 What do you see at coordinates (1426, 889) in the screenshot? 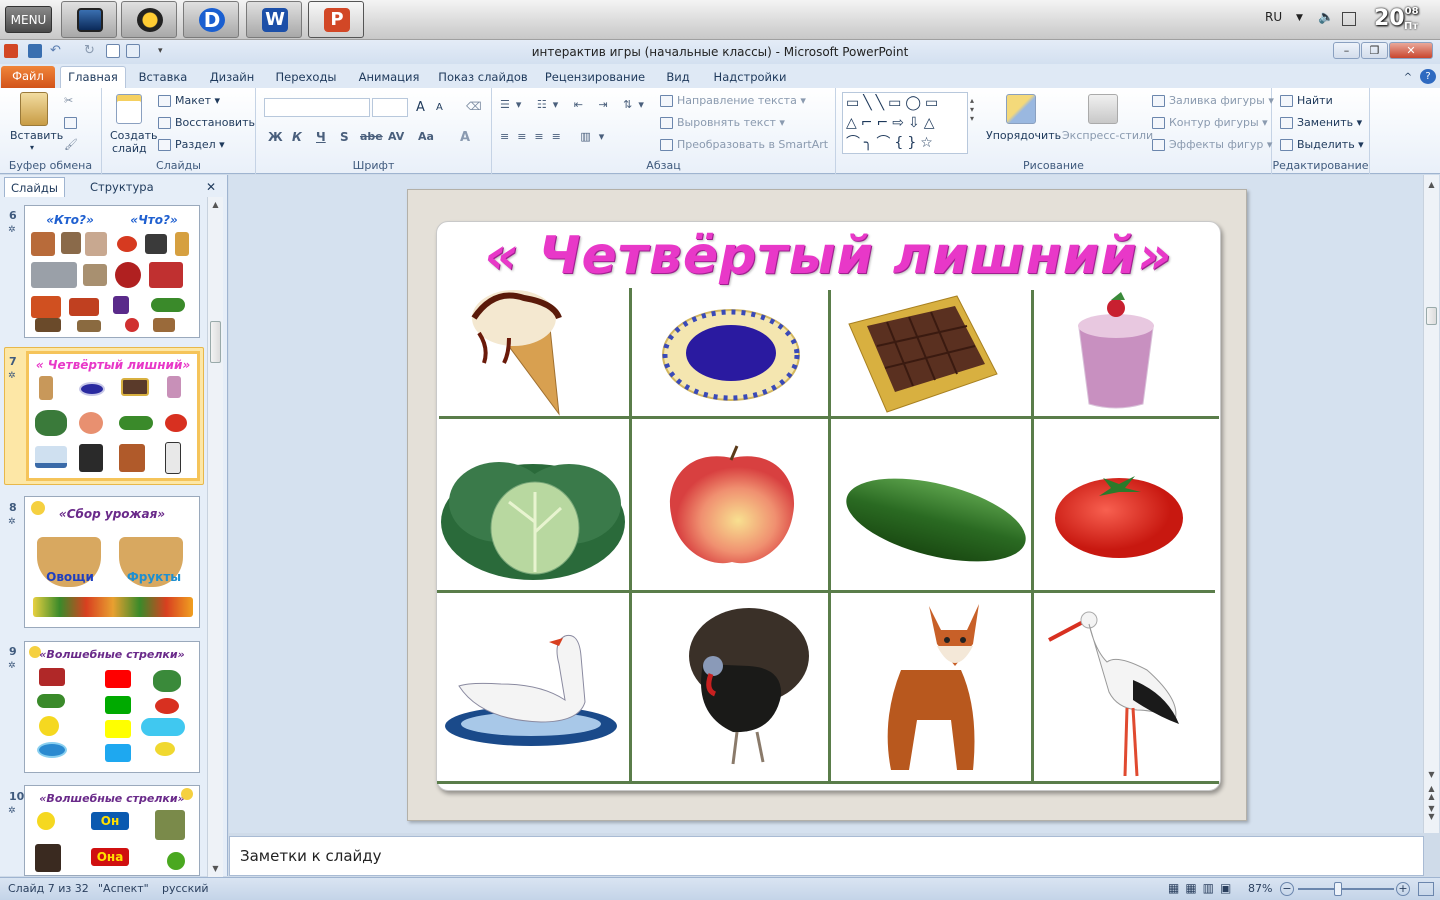
I see `fit-to-window-icon` at bounding box center [1426, 889].